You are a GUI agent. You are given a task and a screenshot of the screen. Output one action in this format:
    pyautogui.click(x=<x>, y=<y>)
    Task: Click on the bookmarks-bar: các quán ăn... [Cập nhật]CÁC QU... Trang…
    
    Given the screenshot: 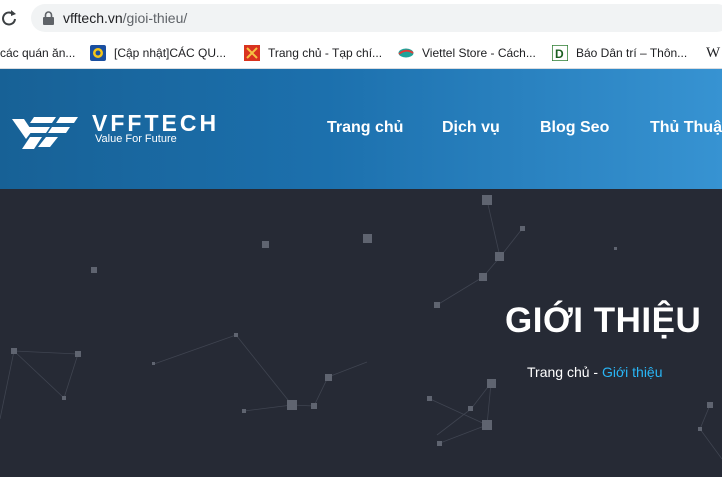 What is the action you would take?
    pyautogui.click(x=361, y=52)
    